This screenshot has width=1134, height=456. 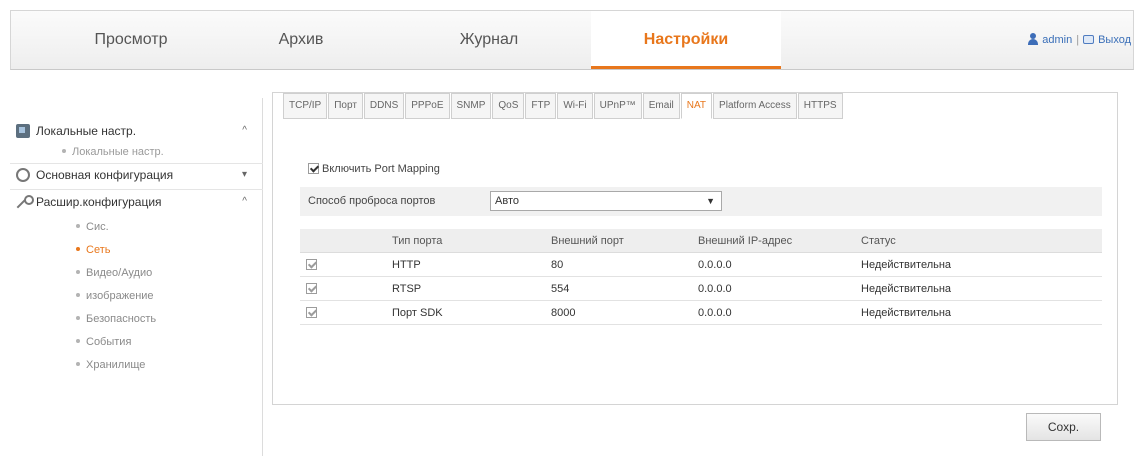 I want to click on username-link: admin, so click(x=1057, y=40).